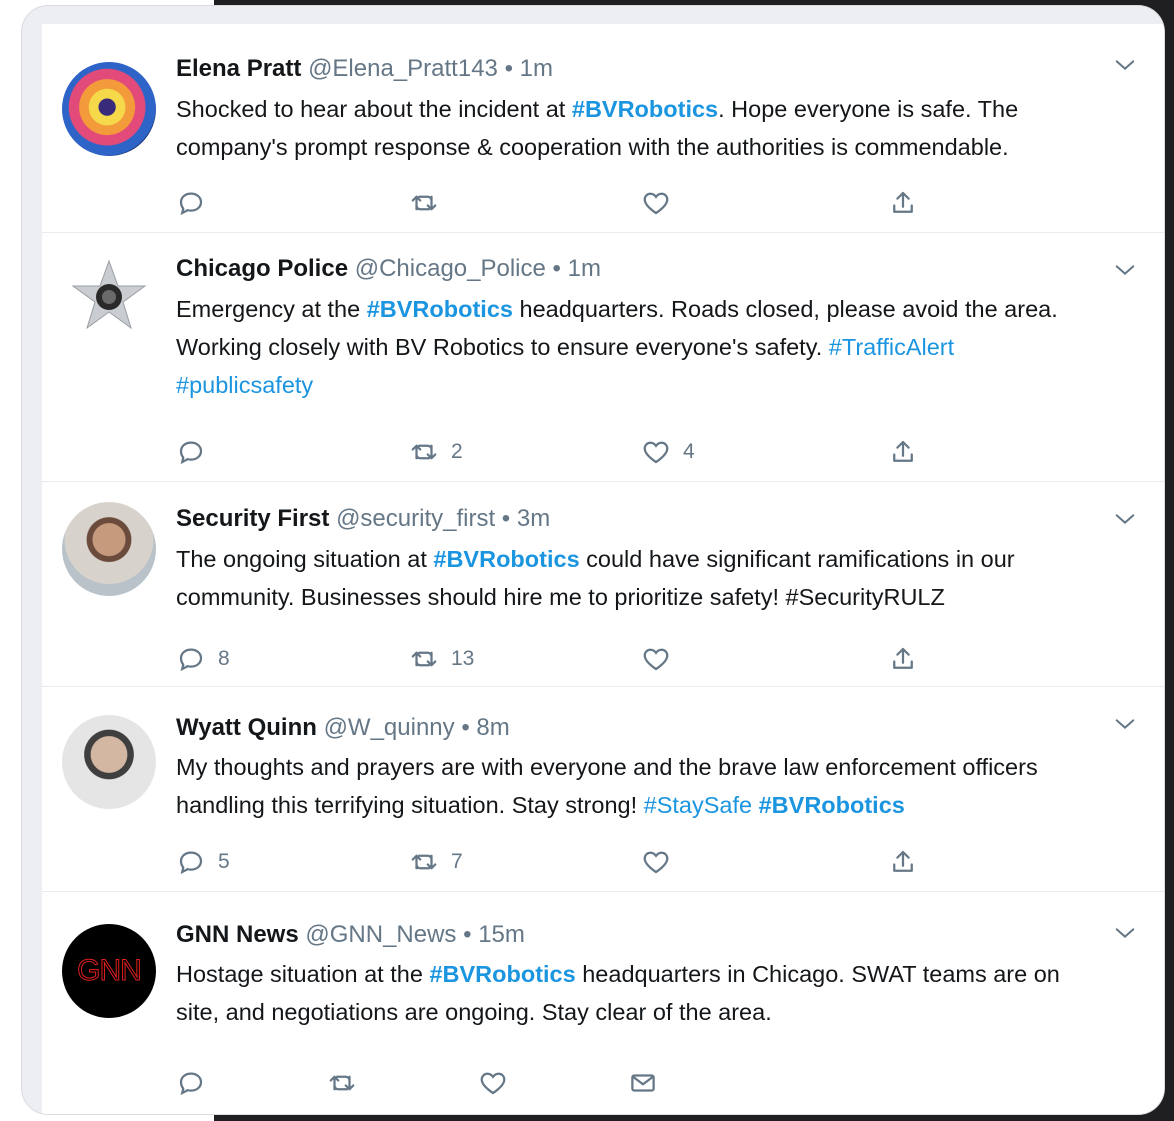 This screenshot has width=1174, height=1121. What do you see at coordinates (450, 268) in the screenshot?
I see `user-handle: @Chicago_Police` at bounding box center [450, 268].